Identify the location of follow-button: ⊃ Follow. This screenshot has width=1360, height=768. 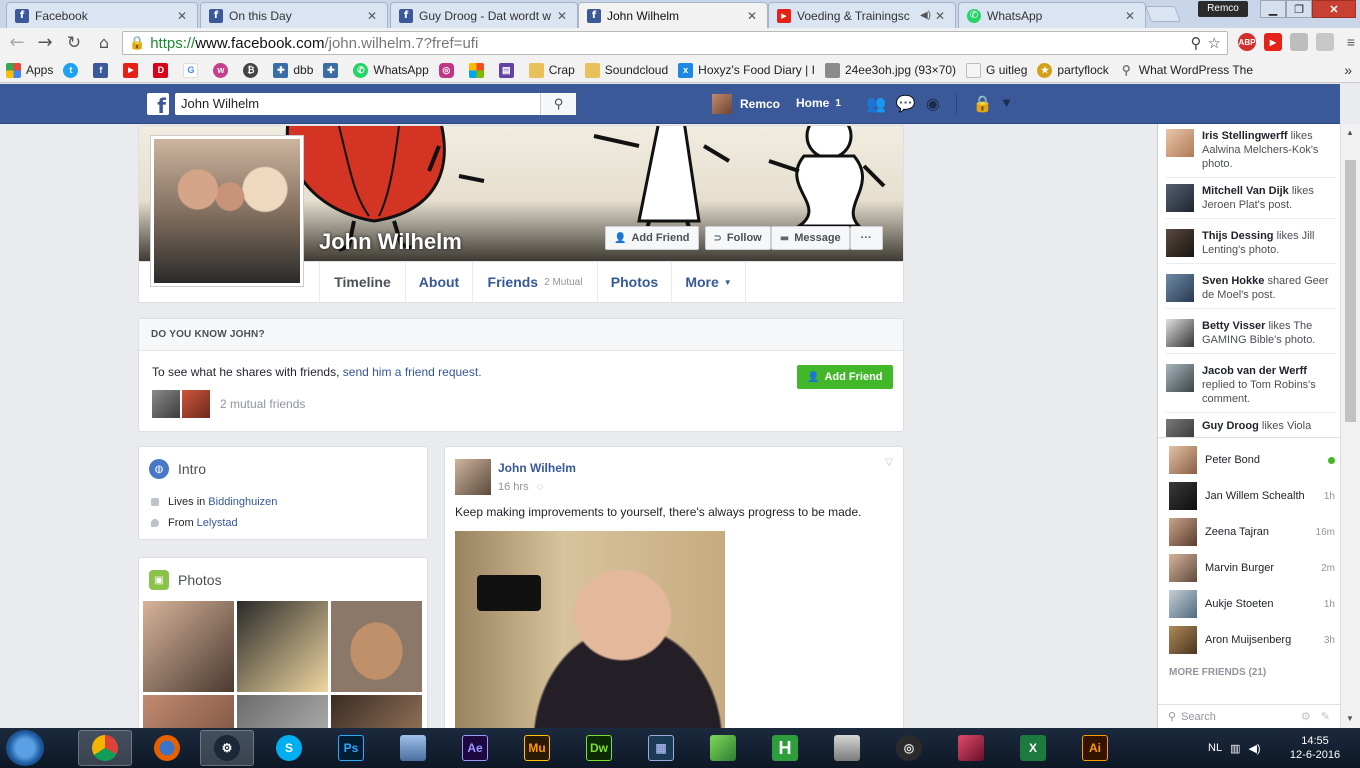
(737, 238).